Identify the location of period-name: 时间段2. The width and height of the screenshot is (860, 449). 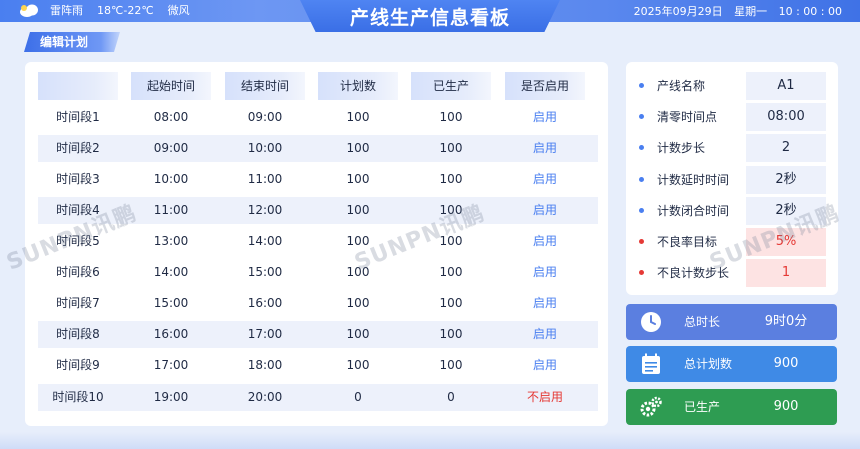
(78, 148).